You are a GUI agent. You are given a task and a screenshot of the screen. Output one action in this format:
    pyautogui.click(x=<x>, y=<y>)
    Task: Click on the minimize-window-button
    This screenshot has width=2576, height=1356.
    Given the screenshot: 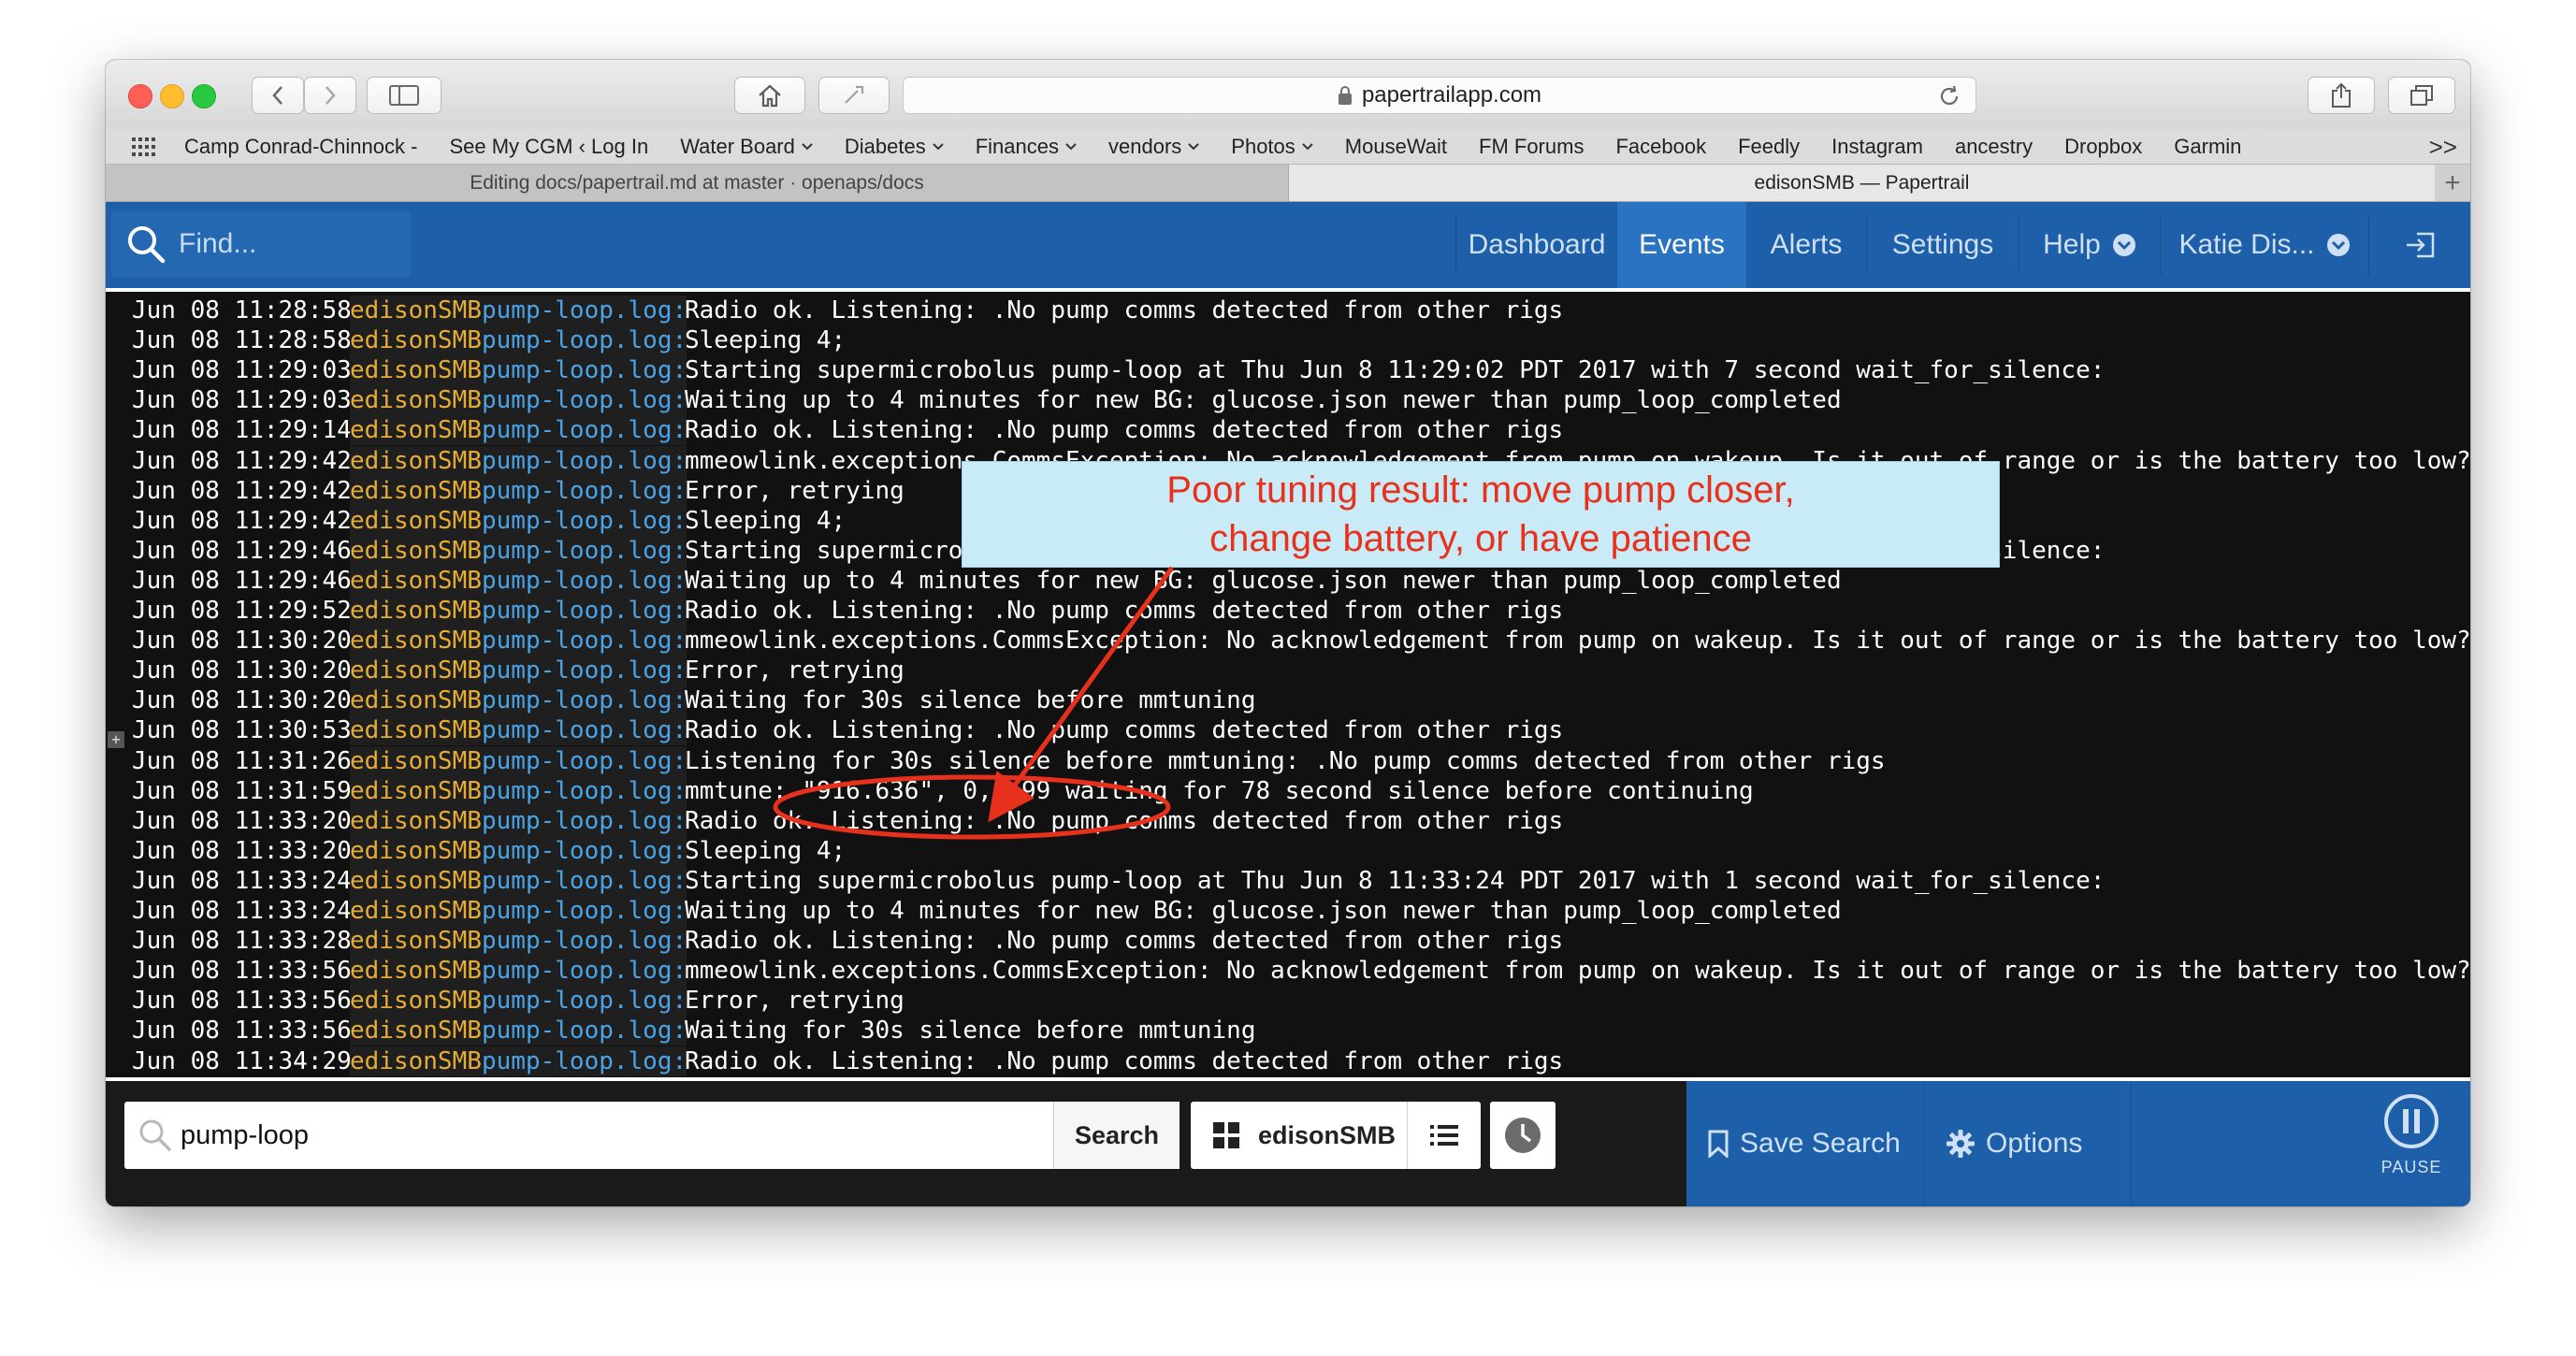 What is the action you would take?
    pyautogui.click(x=172, y=96)
    